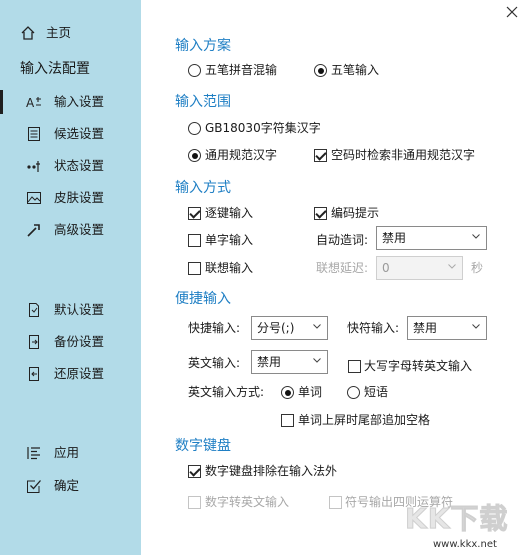 This screenshot has height=555, width=528. What do you see at coordinates (335, 502) in the screenshot?
I see `symbol-calc-checkbox` at bounding box center [335, 502].